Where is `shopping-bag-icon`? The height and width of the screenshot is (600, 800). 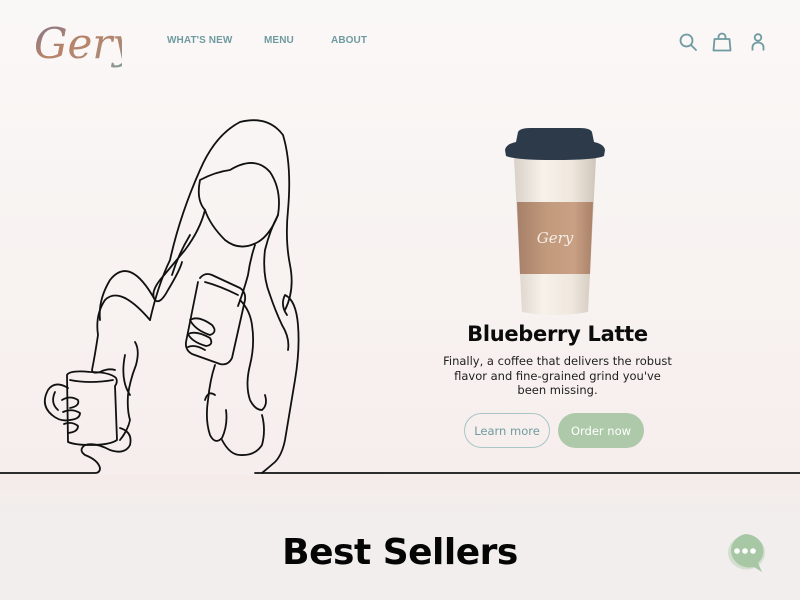 shopping-bag-icon is located at coordinates (722, 42).